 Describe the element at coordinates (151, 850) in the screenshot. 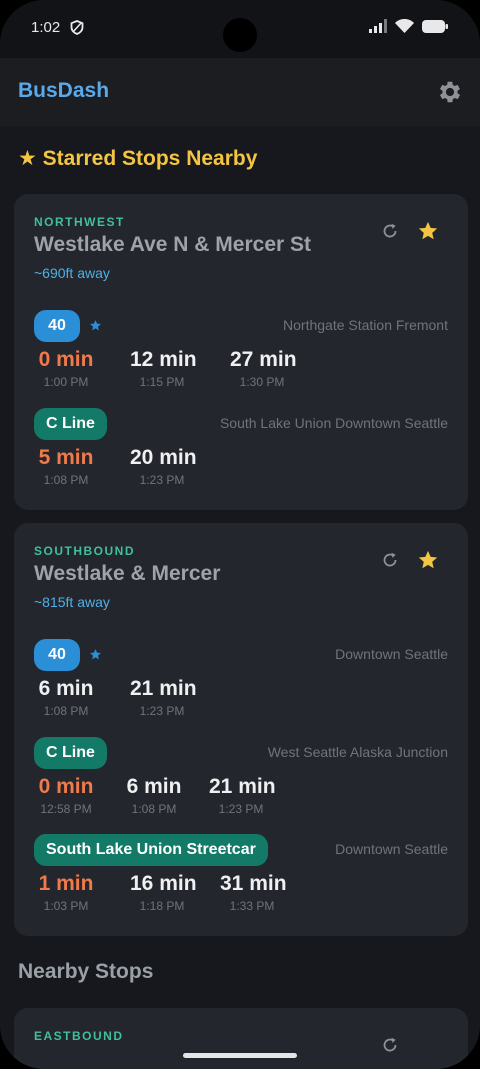

I see `route-badge: South Lake Union Streetcar` at that location.